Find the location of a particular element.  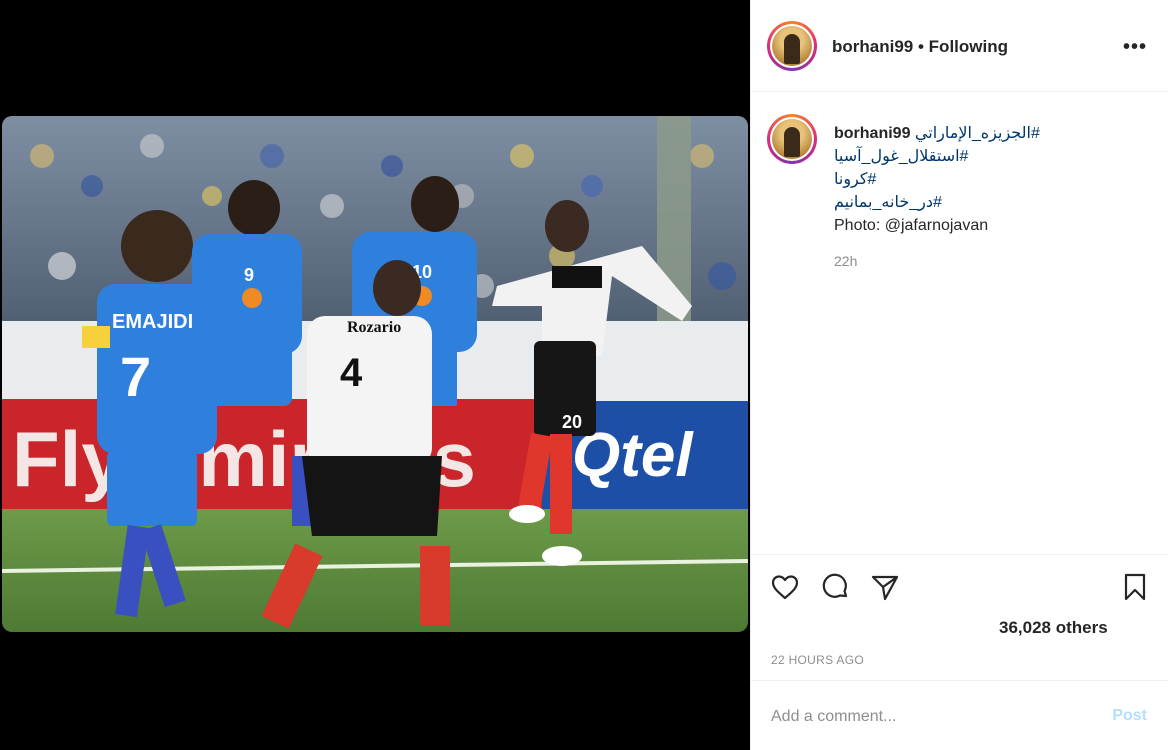

hashtag-aljazira: #الجزيزه_الإماراتي is located at coordinates (977, 133).